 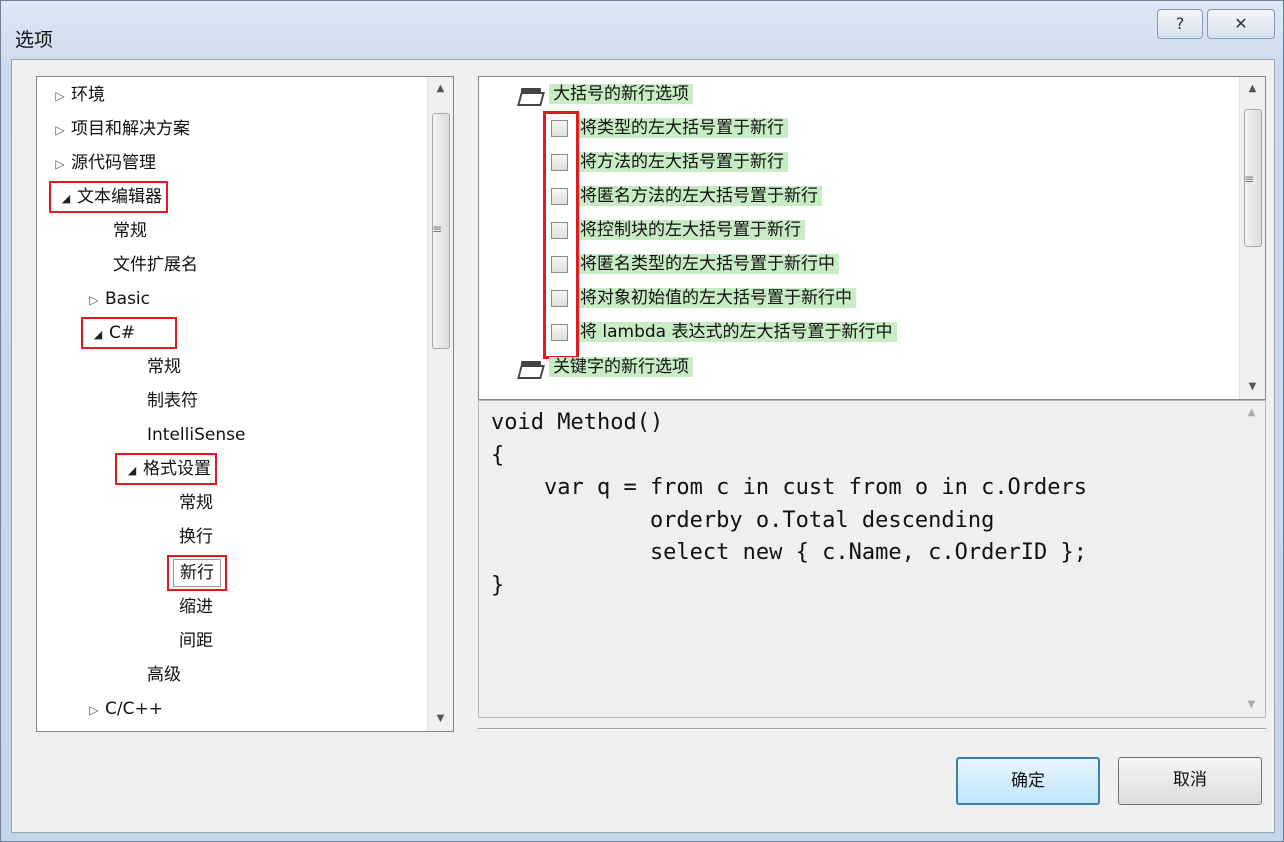 I want to click on option-anonymous-method-brace: 将匿名方法的左大括号置于新行, so click(x=686, y=196).